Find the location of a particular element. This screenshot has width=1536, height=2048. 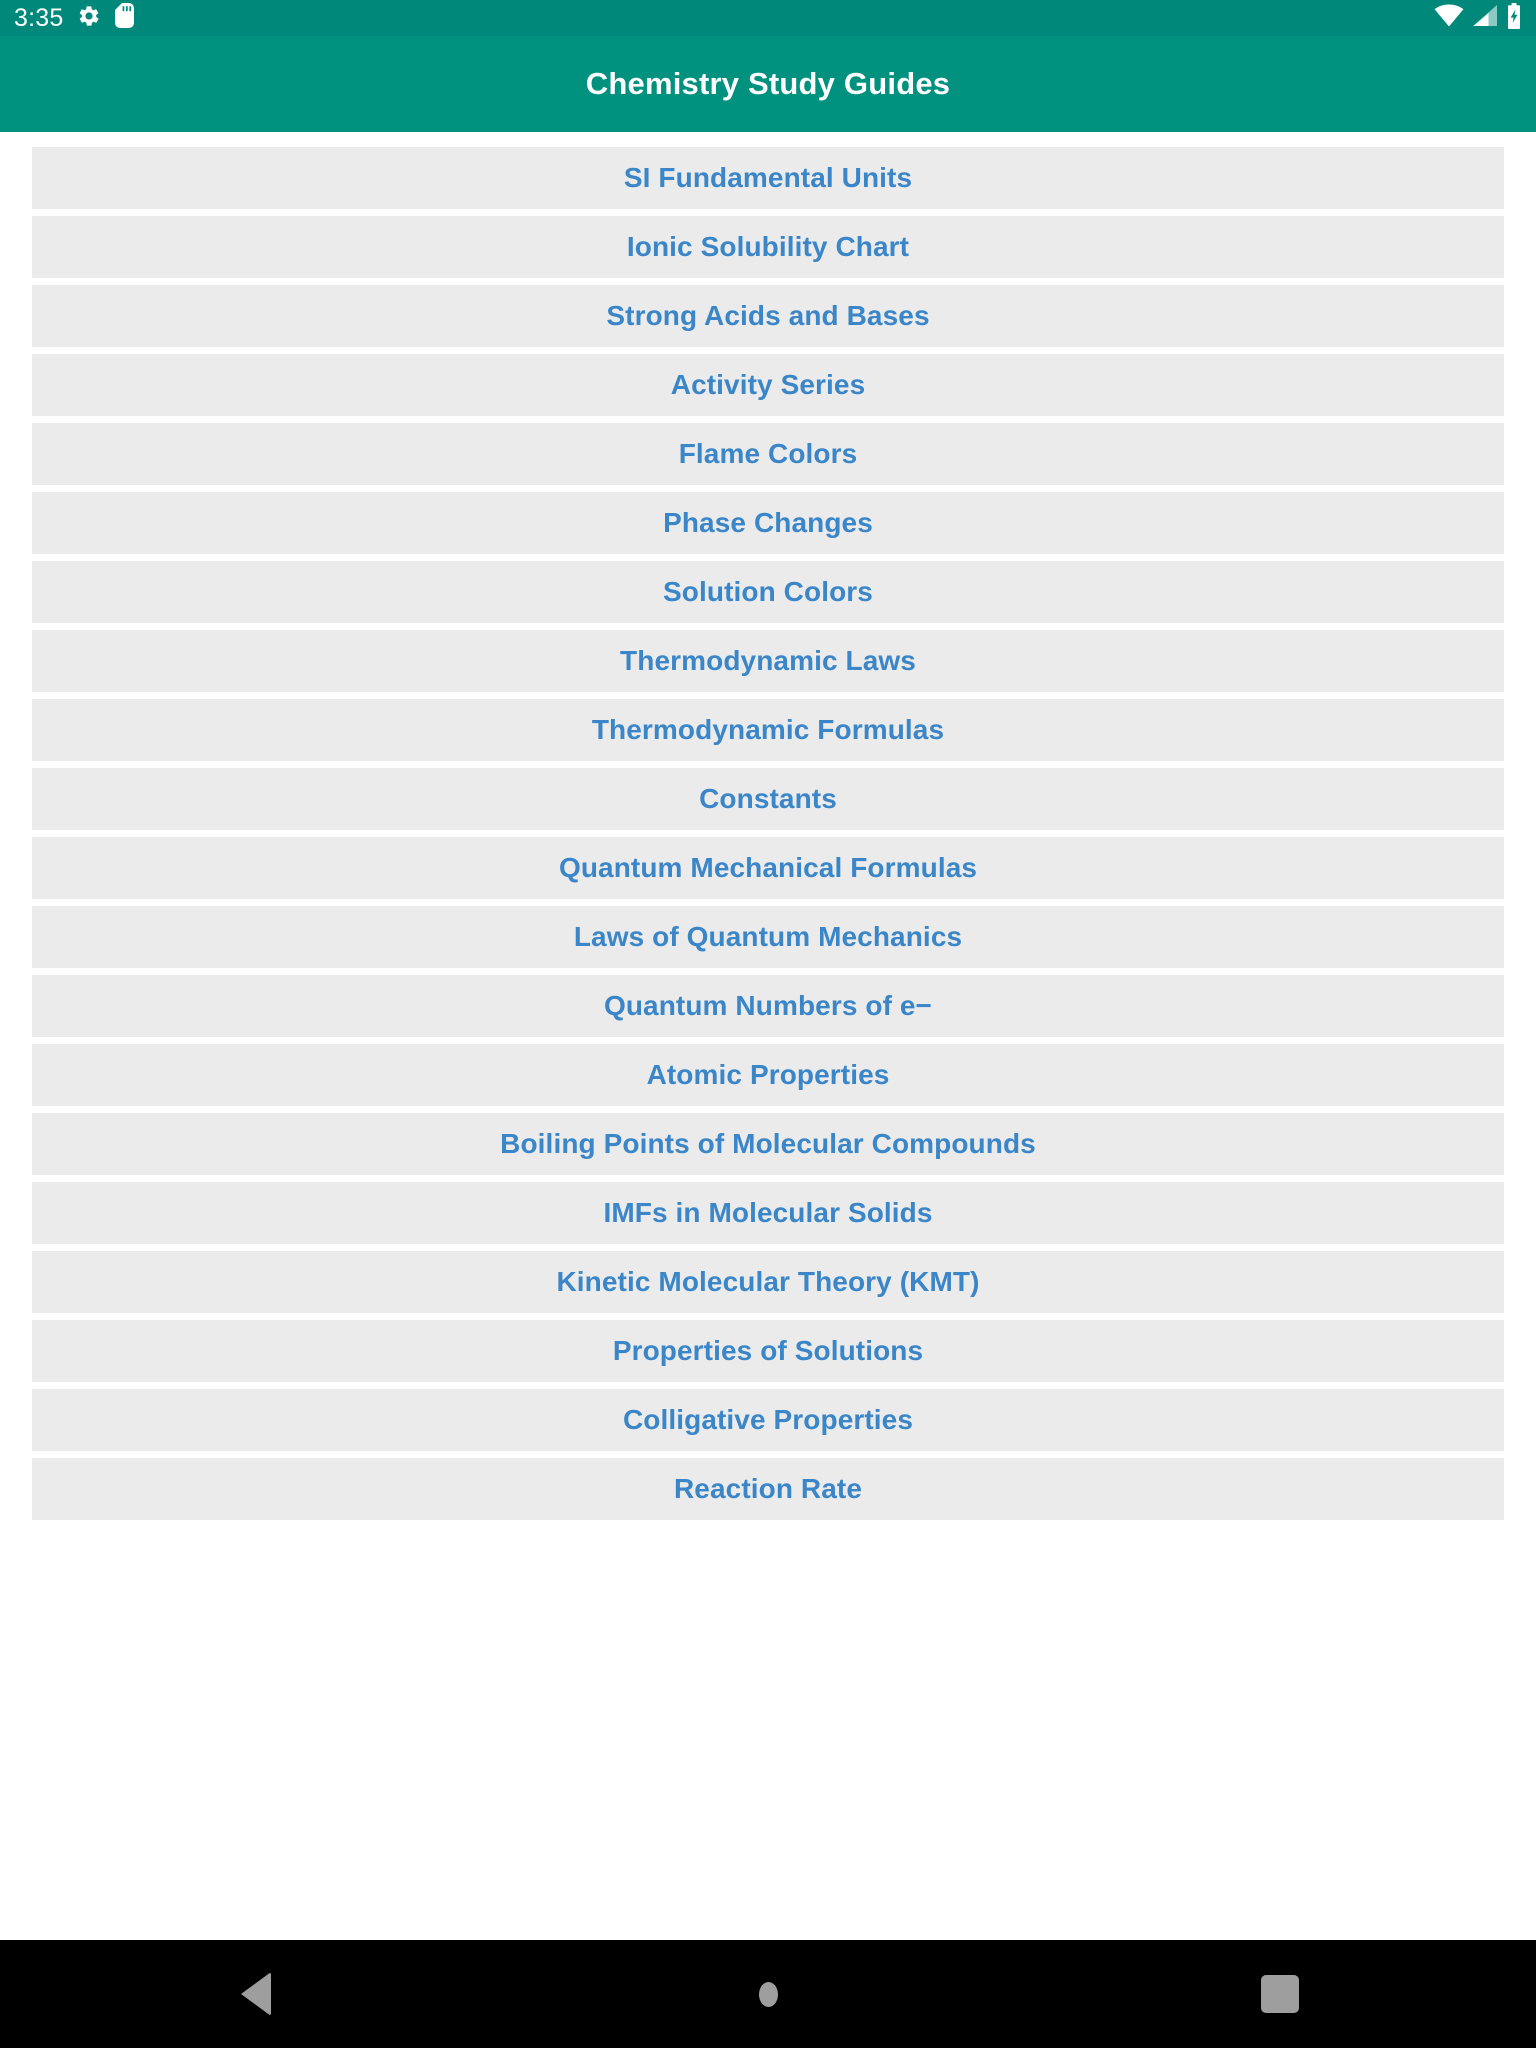

app-bar: Chemistry Study Guides is located at coordinates (768, 84).